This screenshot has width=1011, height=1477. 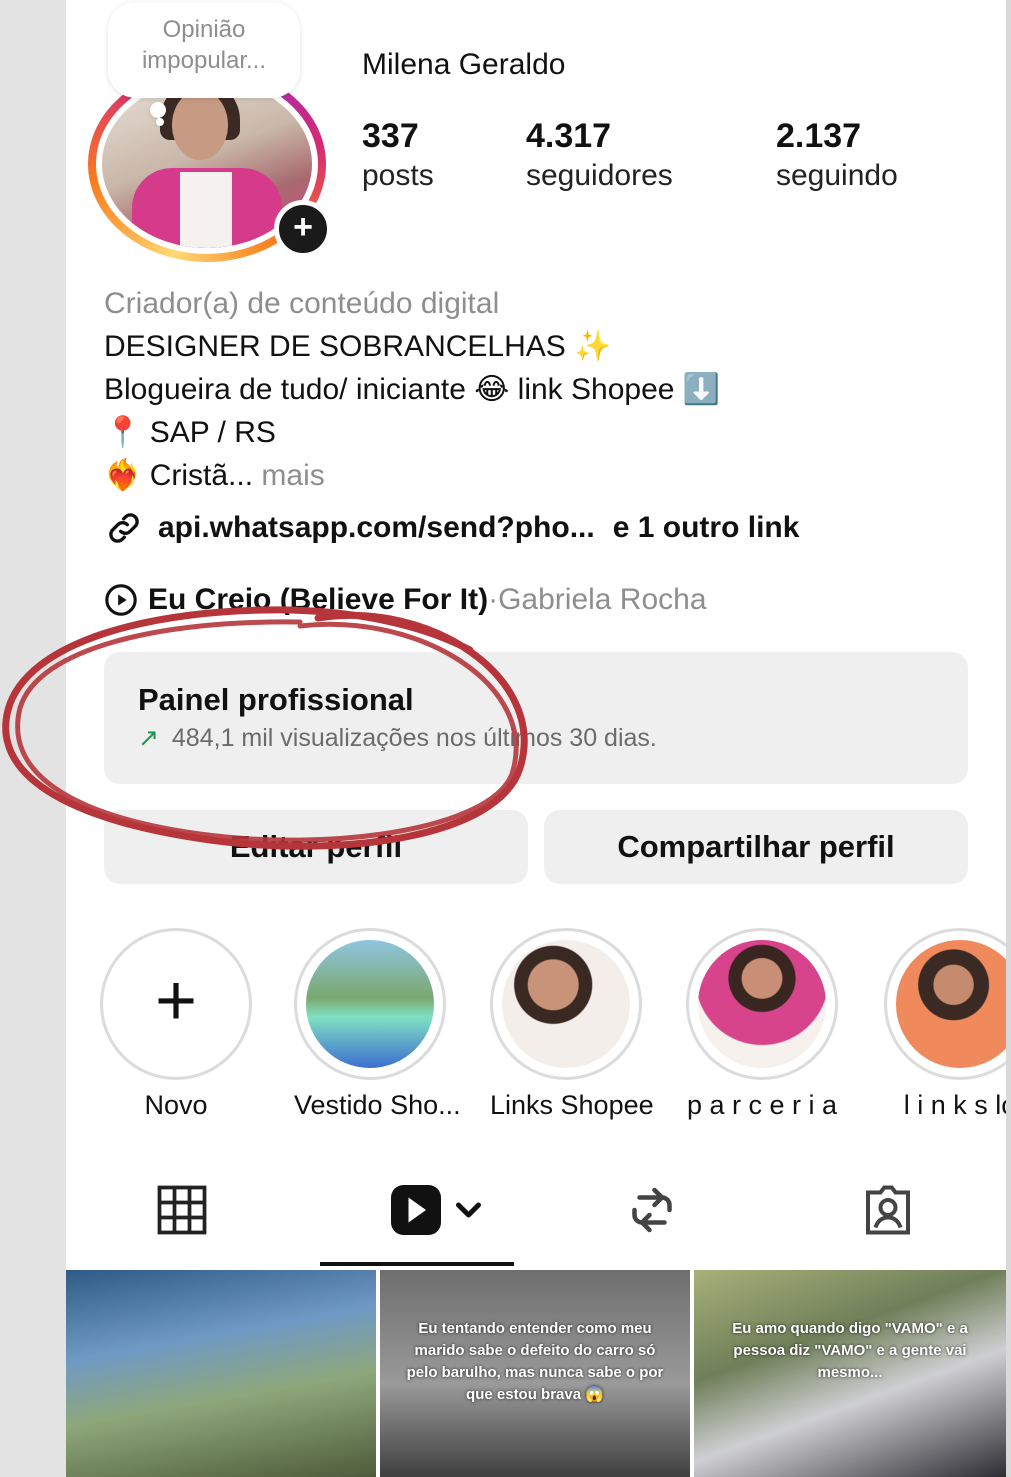 I want to click on highlight-new: + Novo, so click(x=176, y=1024).